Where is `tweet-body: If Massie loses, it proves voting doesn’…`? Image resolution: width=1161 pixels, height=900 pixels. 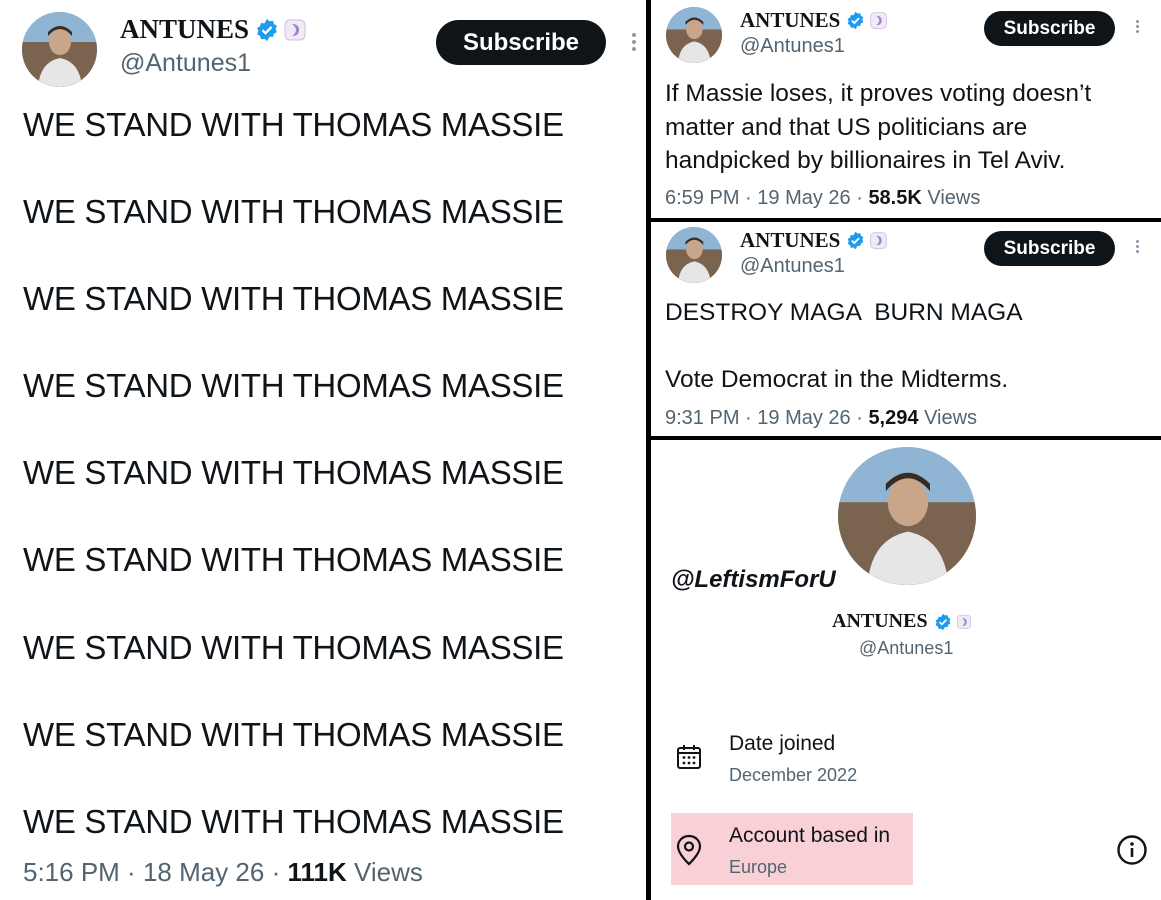 tweet-body: If Massie loses, it proves voting doesn’… is located at coordinates (878, 127).